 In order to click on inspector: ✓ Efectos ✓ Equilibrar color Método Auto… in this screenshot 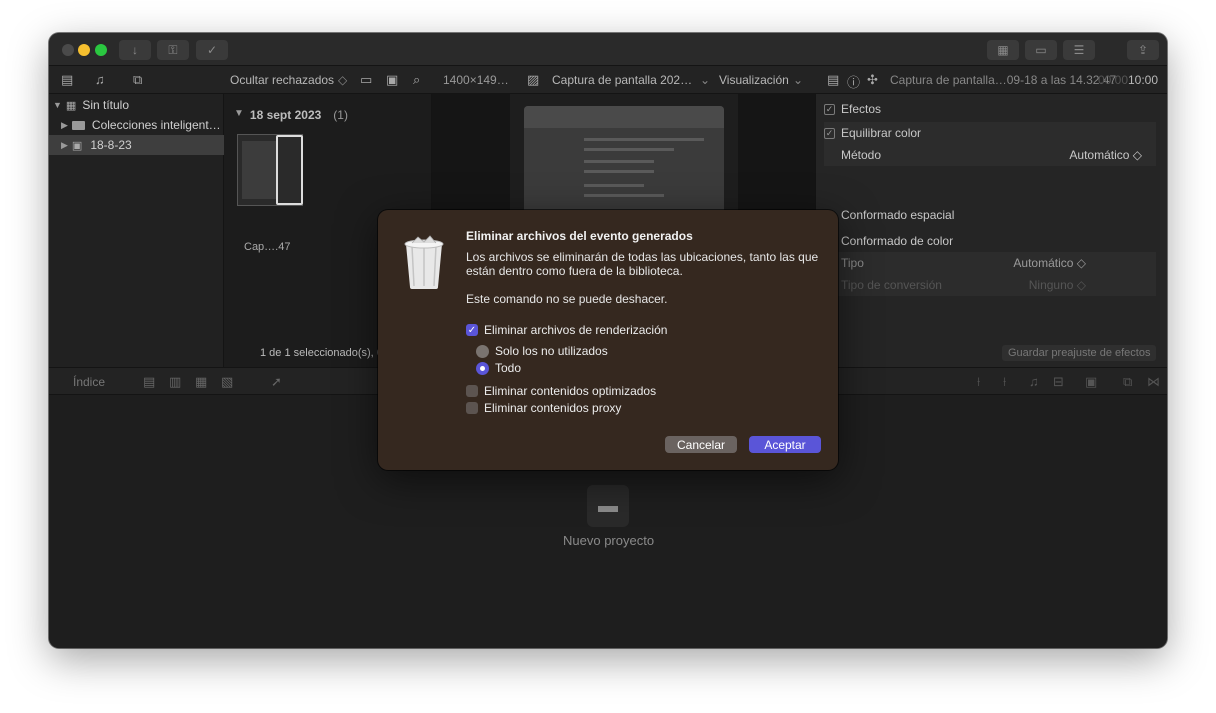, I will do `click(991, 230)`.